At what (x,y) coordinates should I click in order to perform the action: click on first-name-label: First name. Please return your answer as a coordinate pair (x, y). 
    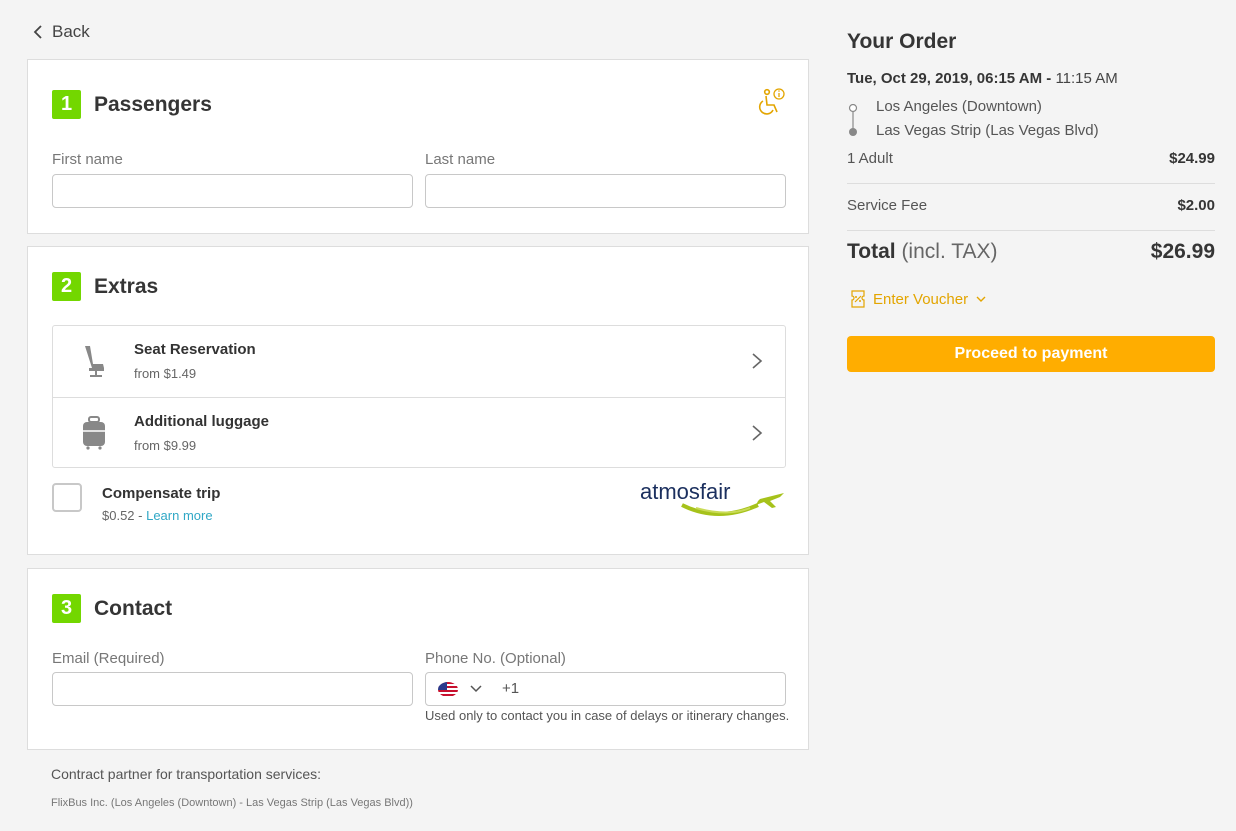
    Looking at the image, I should click on (87, 159).